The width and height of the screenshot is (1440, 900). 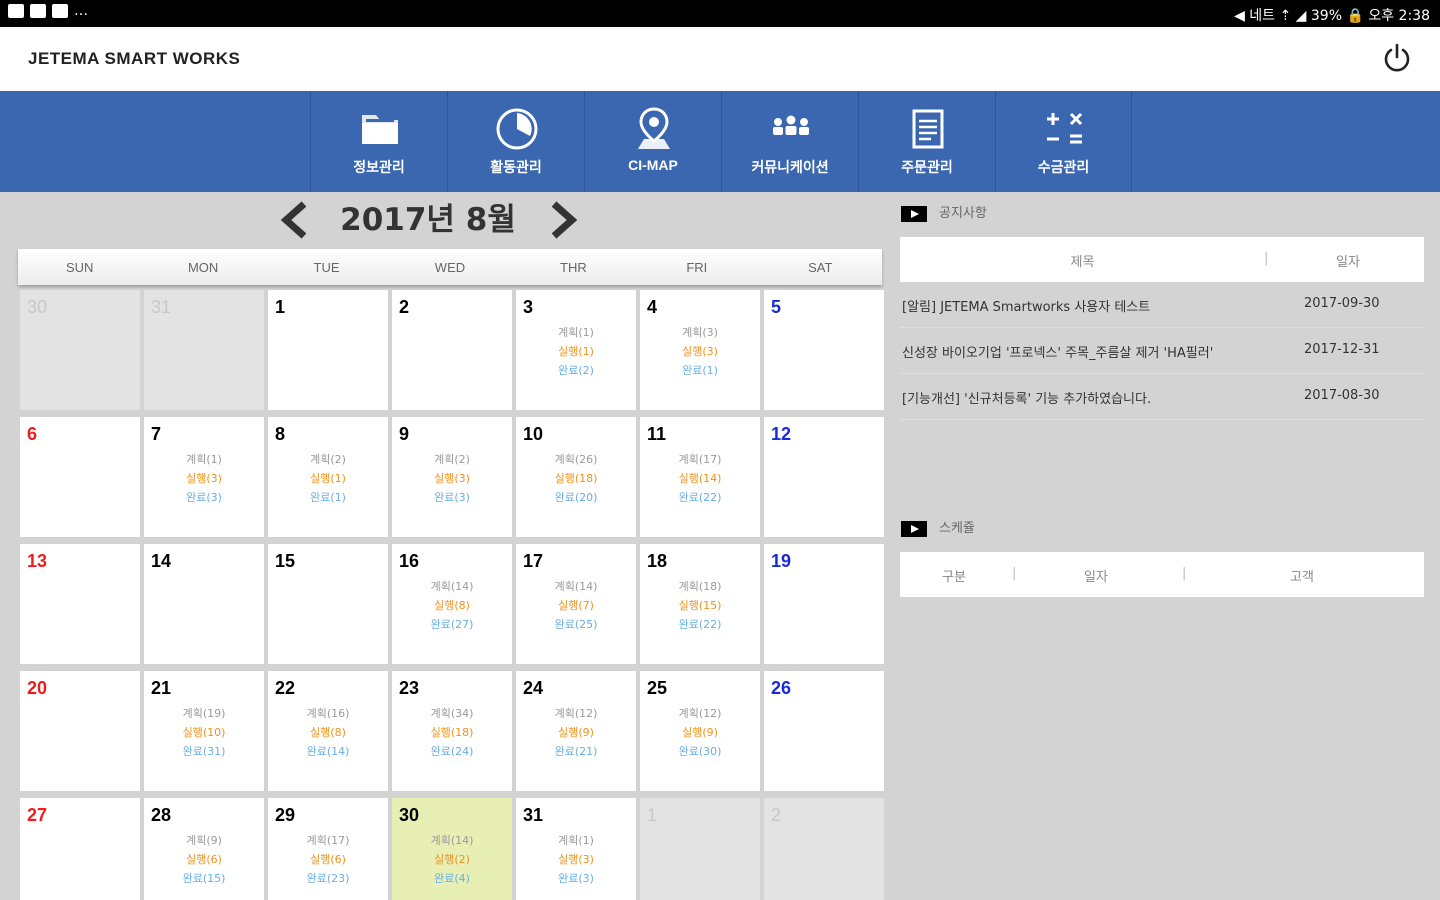 I want to click on calendar-day-cell: 25 계획(12) 실행(9) 완료(30), so click(x=700, y=731).